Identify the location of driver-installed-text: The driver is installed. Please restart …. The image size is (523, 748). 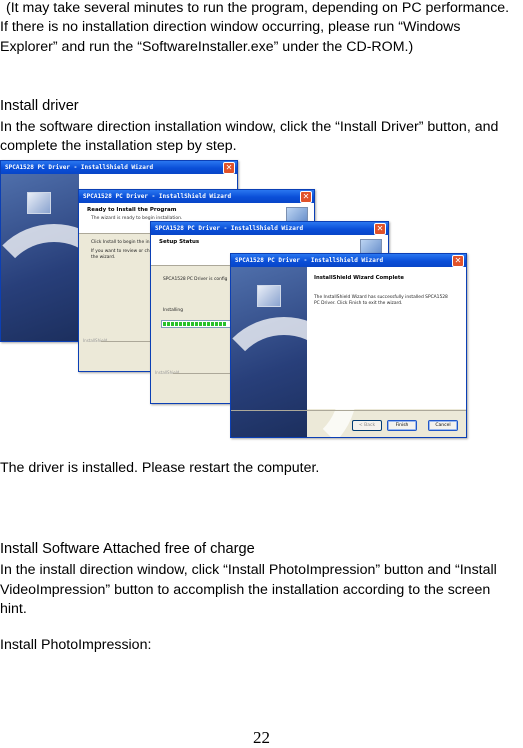
(160, 468).